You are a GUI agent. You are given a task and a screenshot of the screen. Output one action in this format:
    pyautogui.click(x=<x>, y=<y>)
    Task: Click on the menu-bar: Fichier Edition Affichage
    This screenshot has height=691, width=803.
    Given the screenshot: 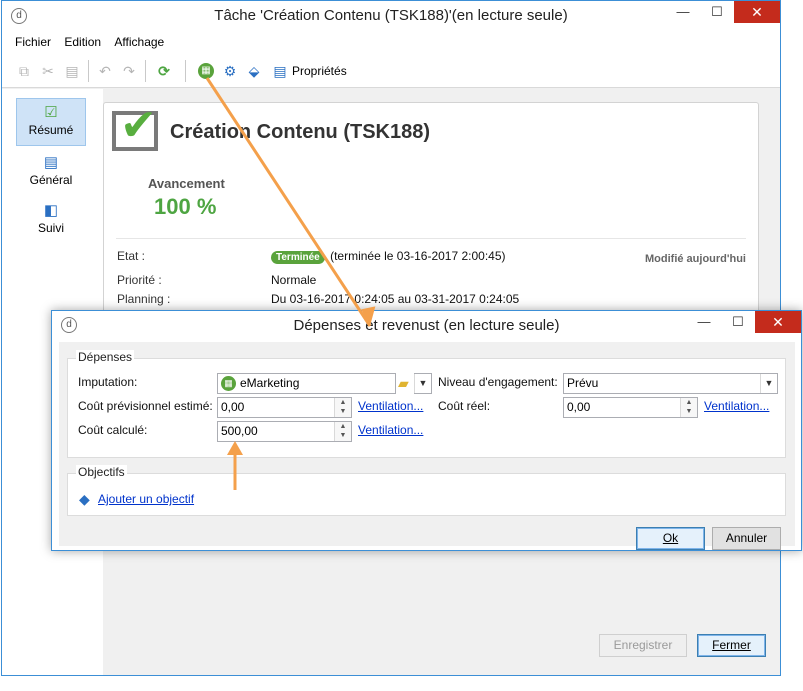 What is the action you would take?
    pyautogui.click(x=391, y=43)
    